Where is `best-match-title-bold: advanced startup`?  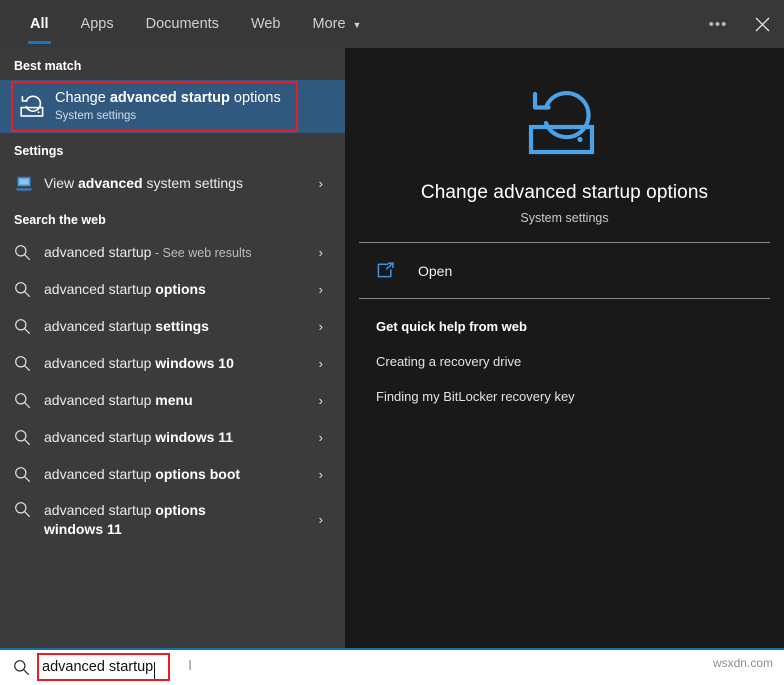 best-match-title-bold: advanced startup is located at coordinates (169, 98).